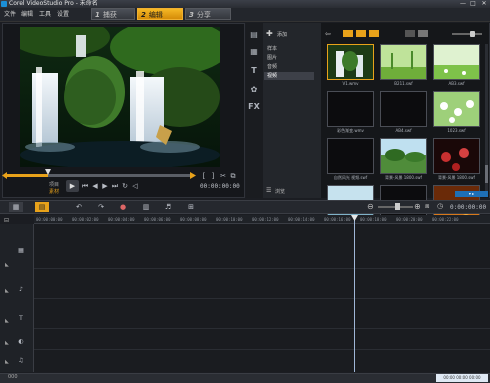 The image size is (490, 383). What do you see at coordinates (282, 34) in the screenshot?
I see `add-folder-label: 添加` at bounding box center [282, 34].